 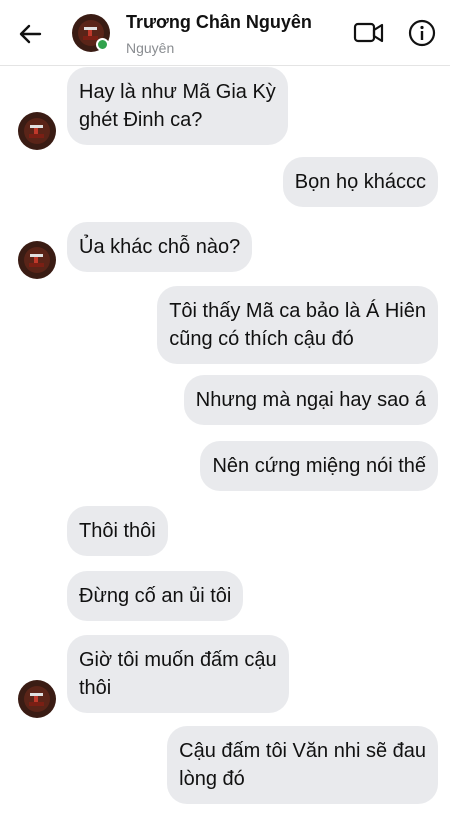 I want to click on message-line: Ủa khác chỗ nào?, so click(x=160, y=247).